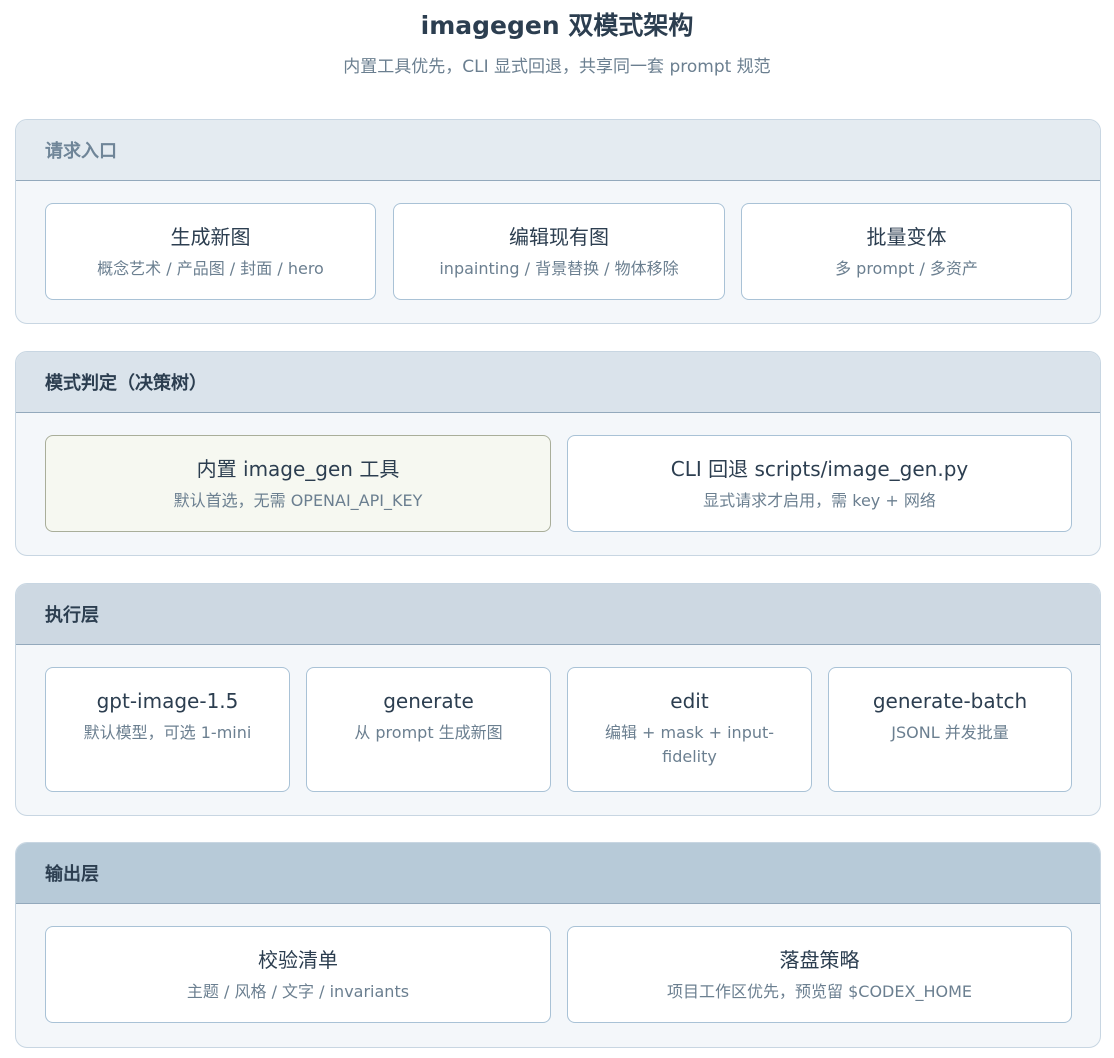  What do you see at coordinates (819, 974) in the screenshot?
I see `card-save-strategy: 落盘策略 项目工作区优先，预览留 $CODEX_HOME` at bounding box center [819, 974].